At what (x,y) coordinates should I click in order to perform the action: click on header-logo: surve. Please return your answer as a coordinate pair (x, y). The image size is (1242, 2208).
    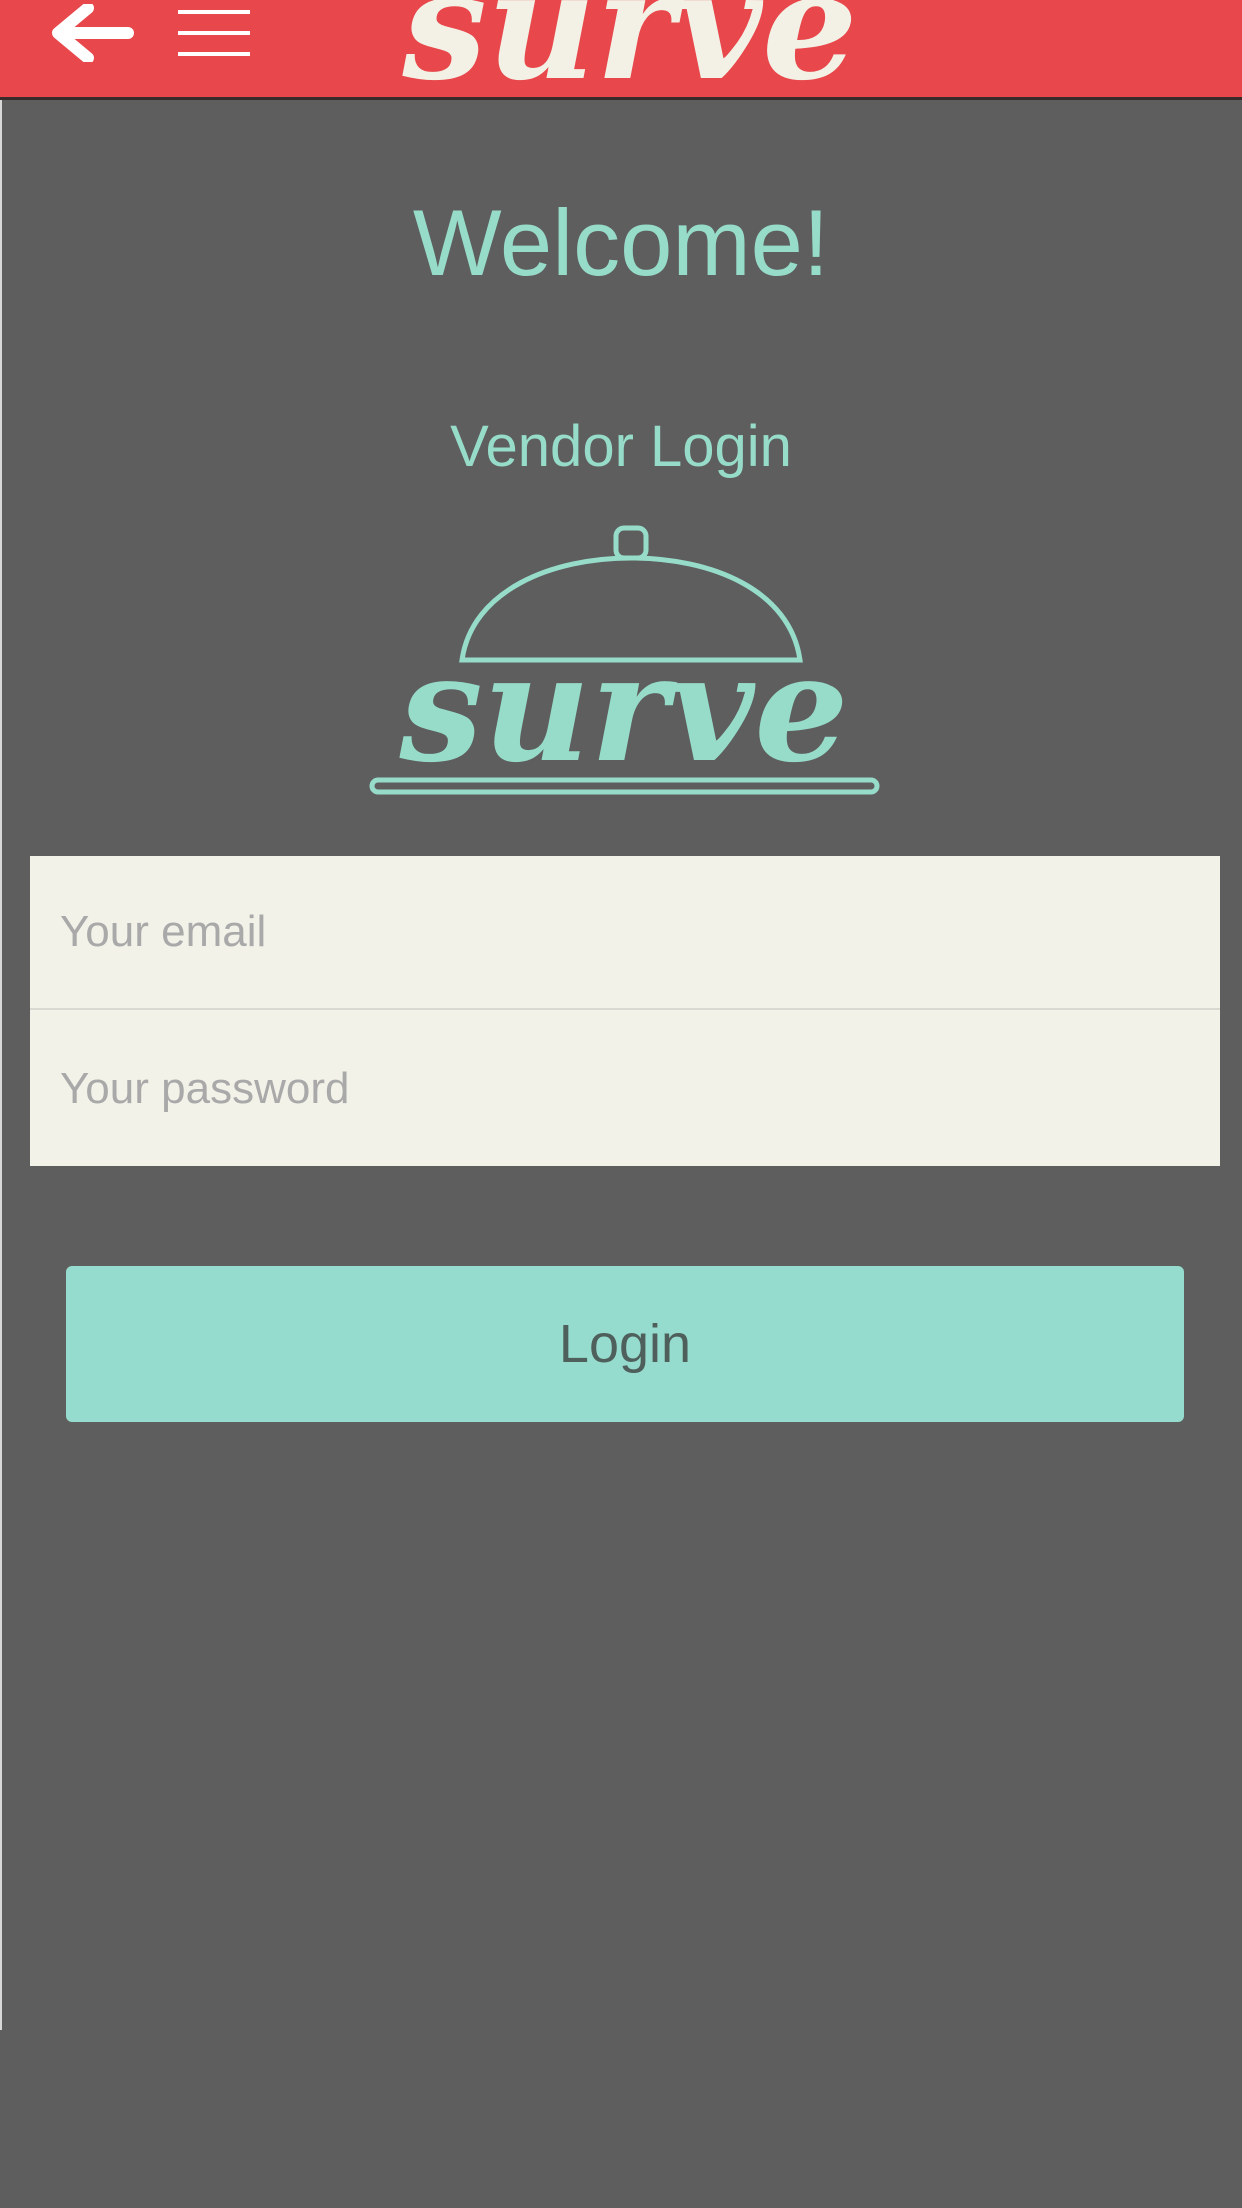
    Looking at the image, I should click on (630, 47).